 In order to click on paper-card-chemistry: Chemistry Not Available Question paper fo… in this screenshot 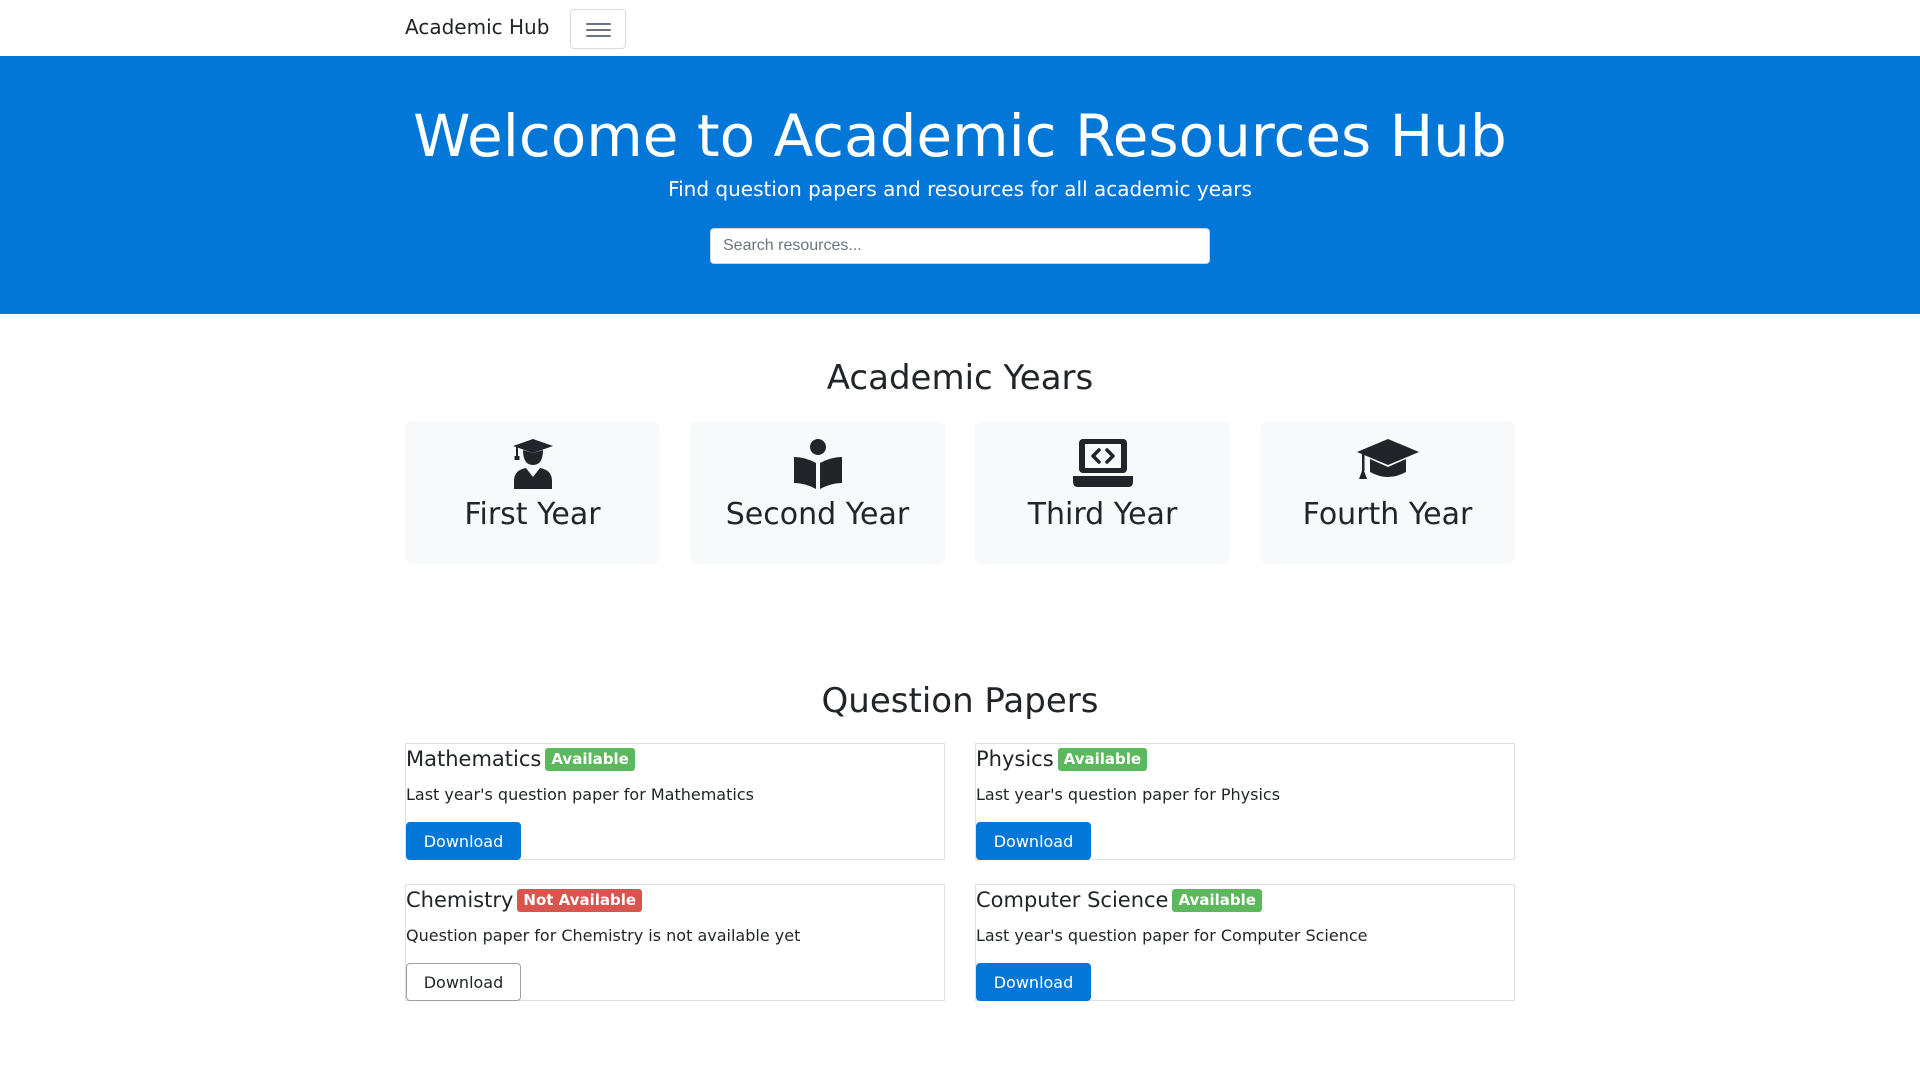, I will do `click(675, 942)`.